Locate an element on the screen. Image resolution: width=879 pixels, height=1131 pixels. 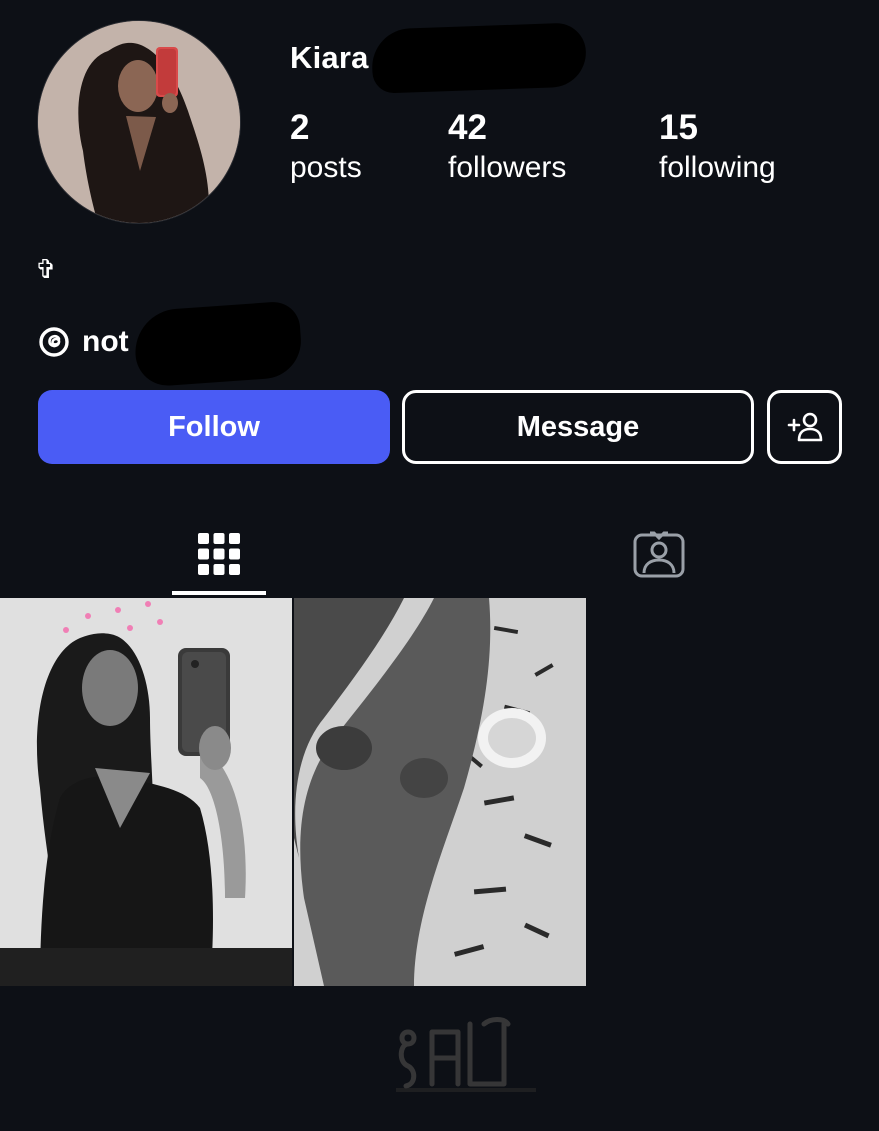
follow-button: Follow is located at coordinates (214, 427).